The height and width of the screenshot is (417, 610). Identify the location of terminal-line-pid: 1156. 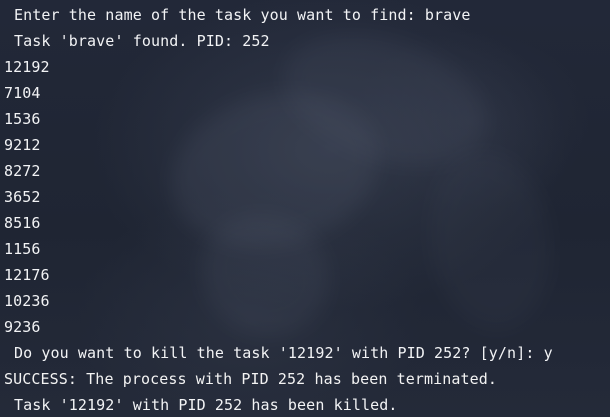
(22, 249).